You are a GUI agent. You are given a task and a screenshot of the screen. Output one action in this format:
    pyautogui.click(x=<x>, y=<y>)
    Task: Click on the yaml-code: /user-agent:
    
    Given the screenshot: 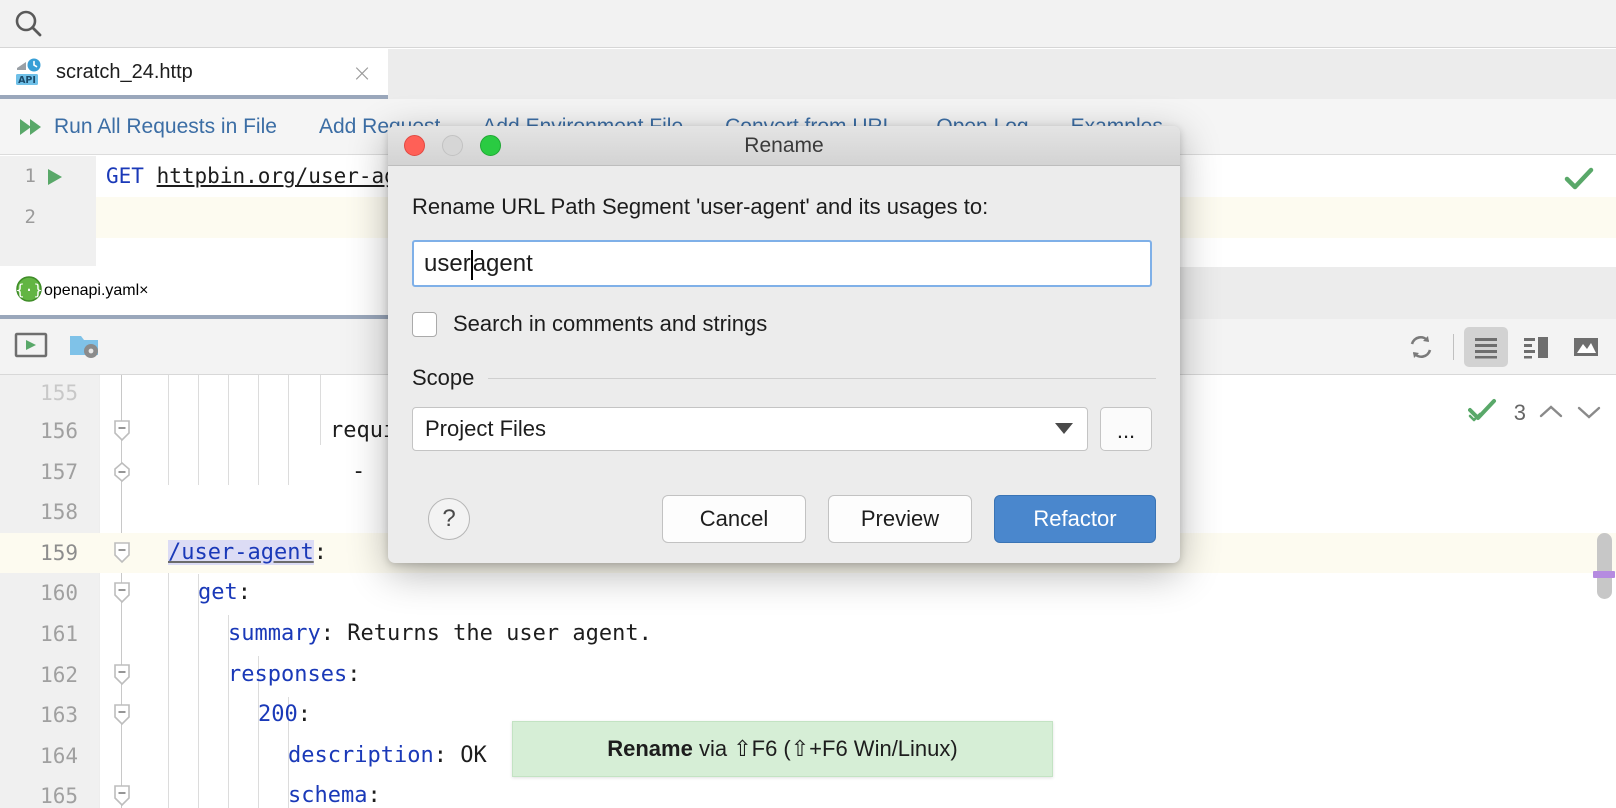 What is the action you would take?
    pyautogui.click(x=247, y=553)
    